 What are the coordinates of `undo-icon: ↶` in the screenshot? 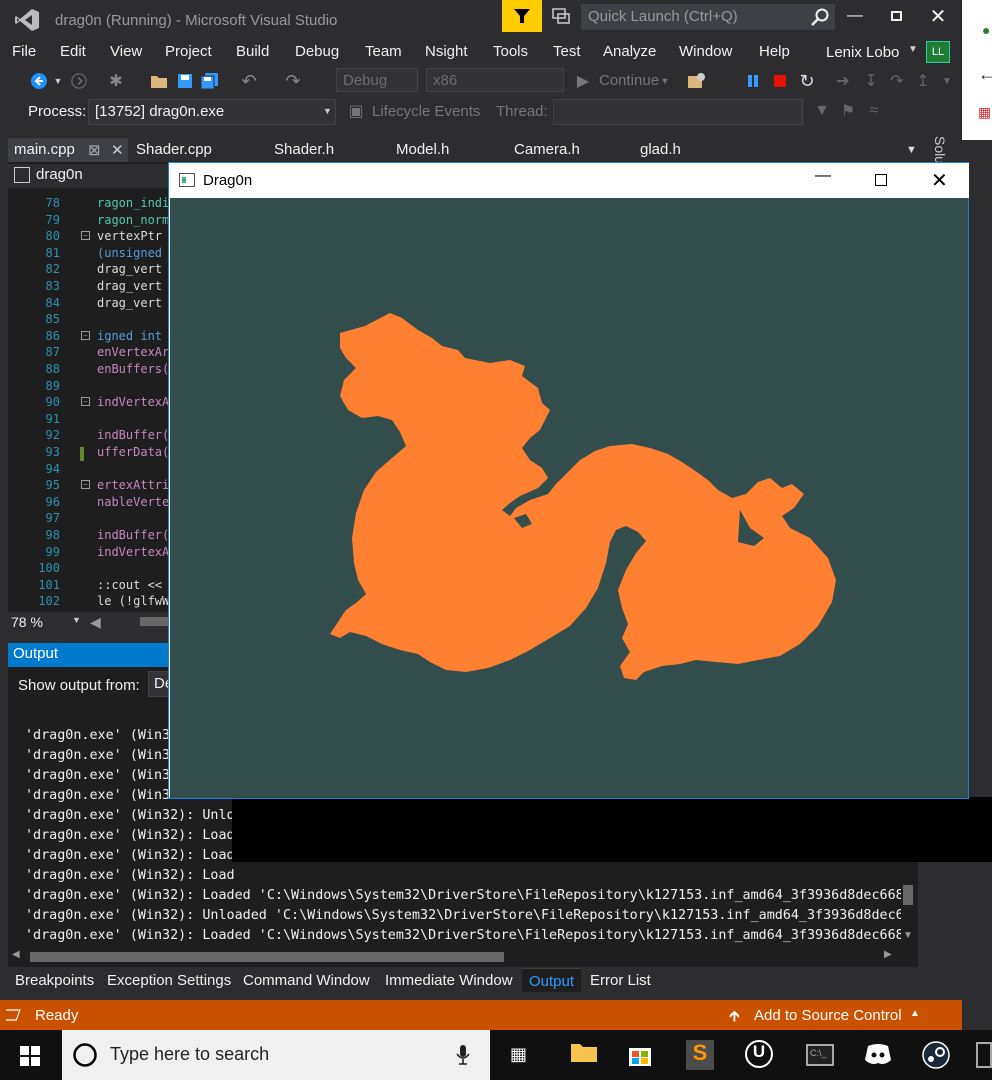 It's located at (249, 81).